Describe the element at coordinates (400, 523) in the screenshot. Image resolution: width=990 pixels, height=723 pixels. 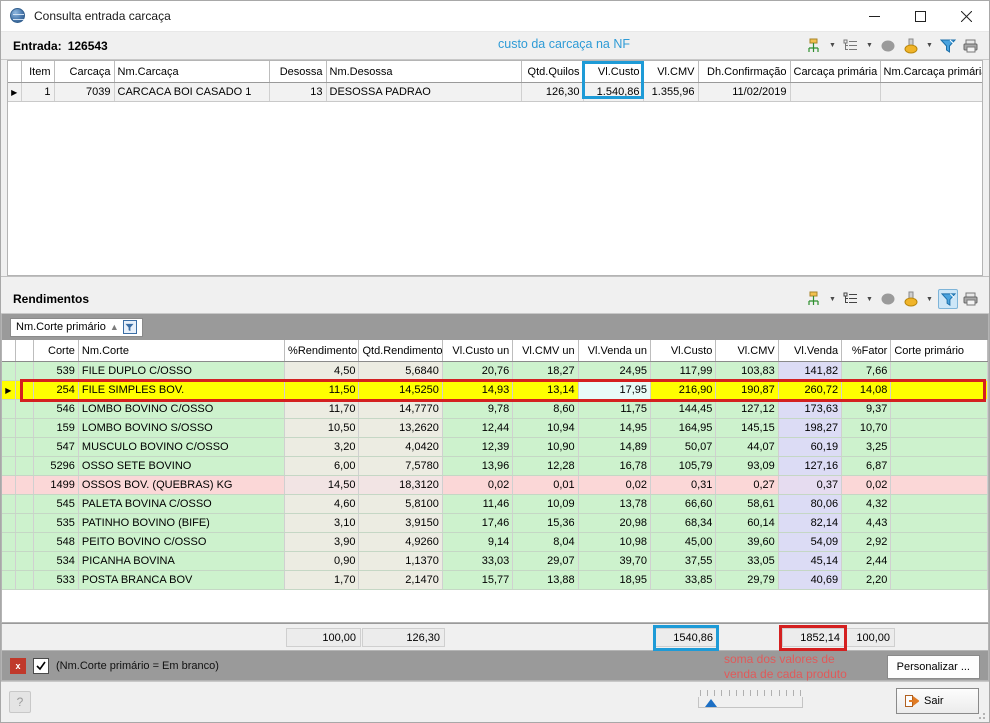
I see `cell-qtd-rendimento: 3,9150` at that location.